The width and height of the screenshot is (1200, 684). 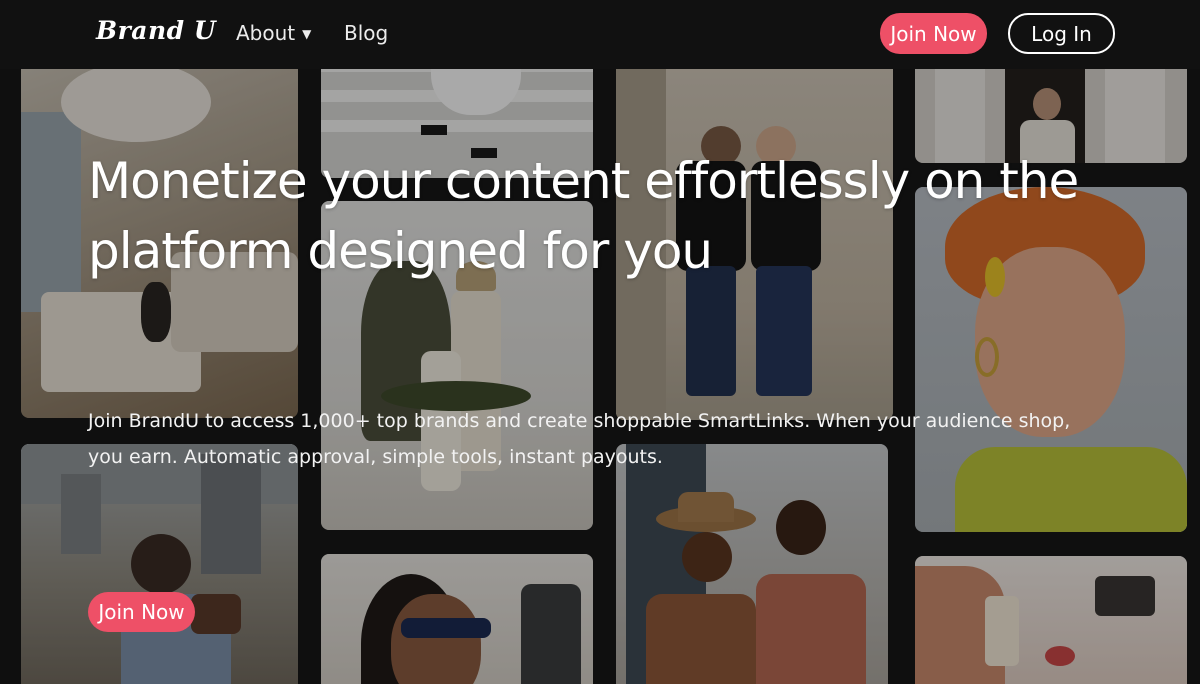 I want to click on couple-hat-photo, so click(x=752, y=564).